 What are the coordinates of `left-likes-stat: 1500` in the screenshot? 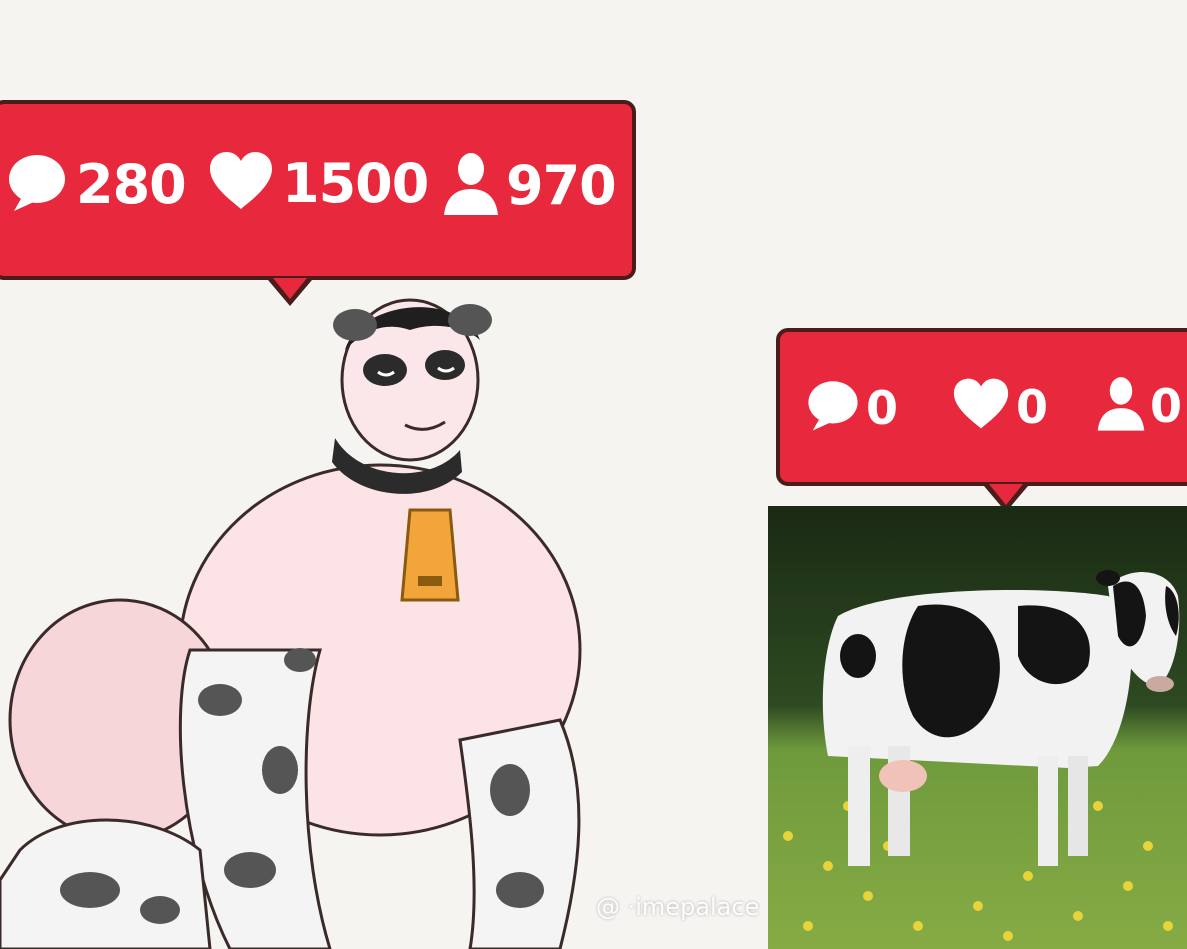 It's located at (317, 183).